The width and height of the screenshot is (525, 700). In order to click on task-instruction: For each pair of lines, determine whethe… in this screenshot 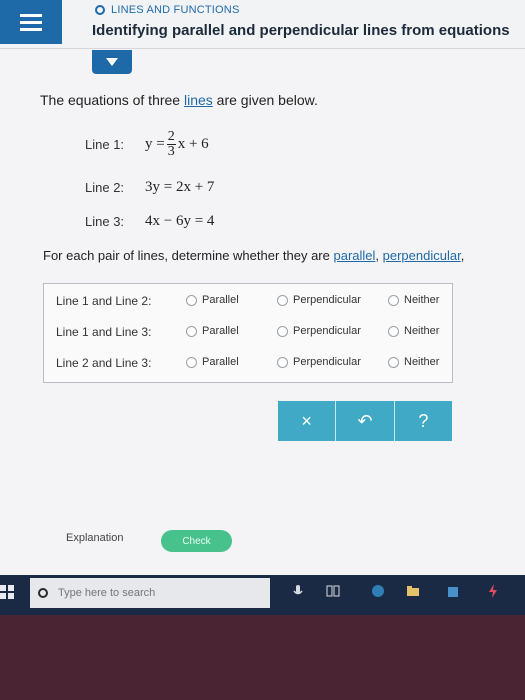, I will do `click(254, 255)`.